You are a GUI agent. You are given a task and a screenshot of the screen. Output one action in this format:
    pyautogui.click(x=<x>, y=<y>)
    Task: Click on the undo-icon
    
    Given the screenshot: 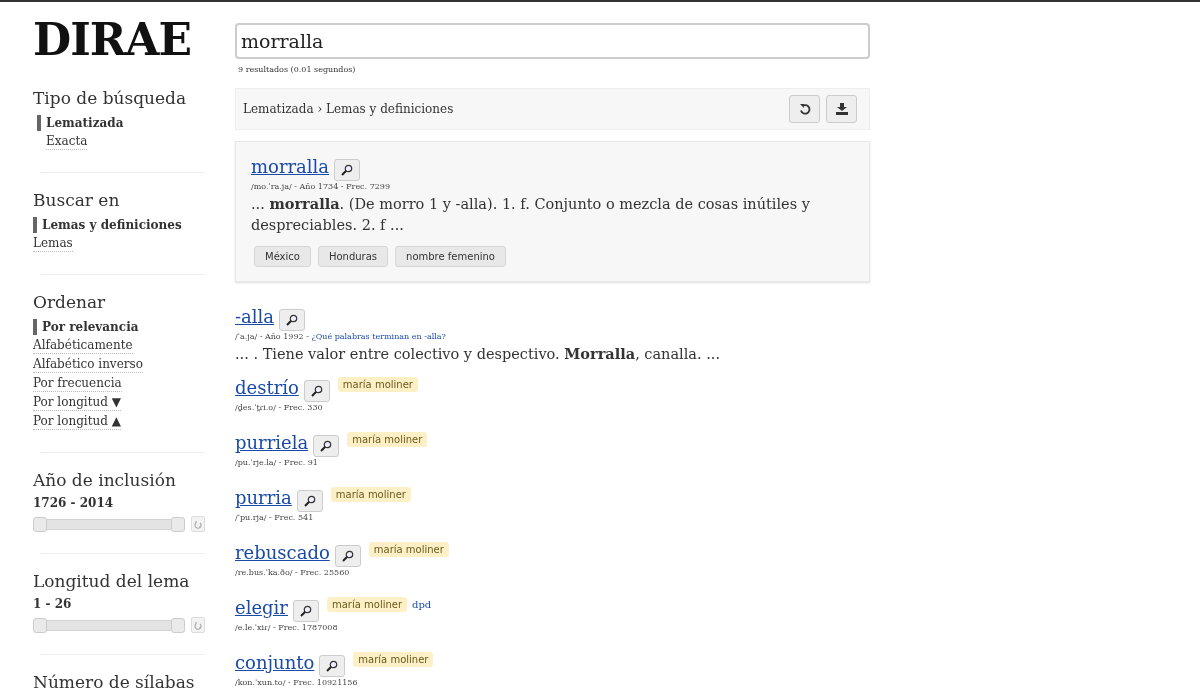 What is the action you would take?
    pyautogui.click(x=804, y=109)
    